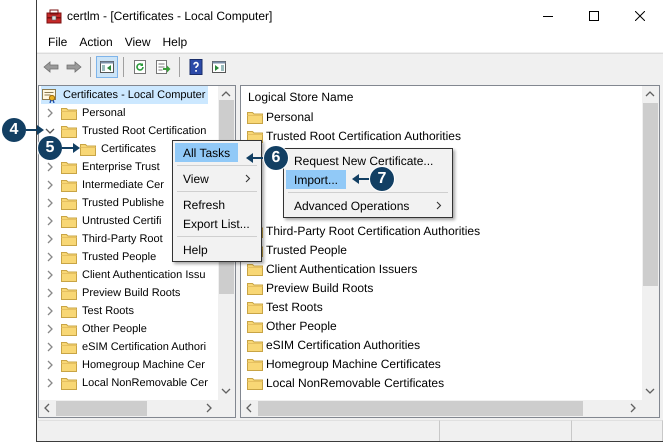  Describe the element at coordinates (170, 16) in the screenshot. I see `window-title: certlm - [Certificates - Local Computer]` at that location.